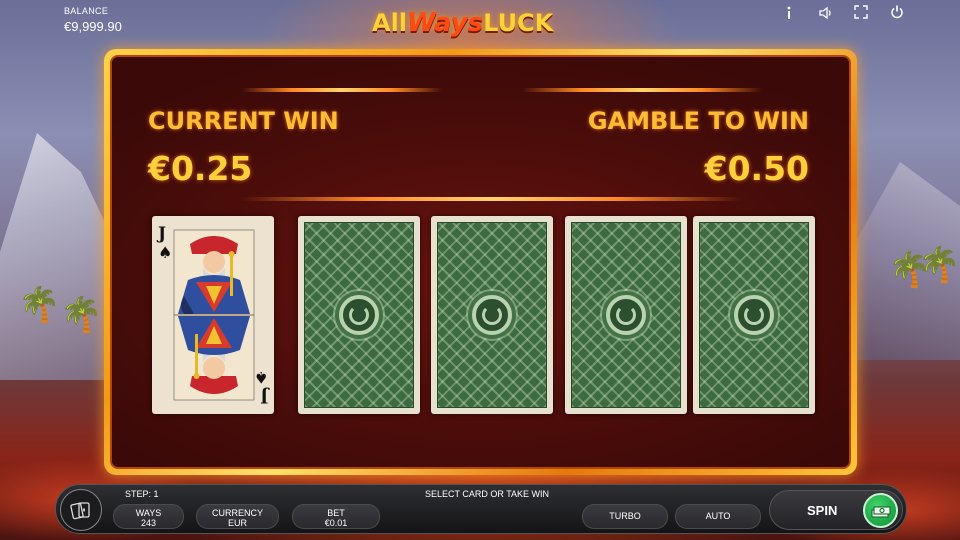  I want to click on jack-figure-illustration, so click(214, 315).